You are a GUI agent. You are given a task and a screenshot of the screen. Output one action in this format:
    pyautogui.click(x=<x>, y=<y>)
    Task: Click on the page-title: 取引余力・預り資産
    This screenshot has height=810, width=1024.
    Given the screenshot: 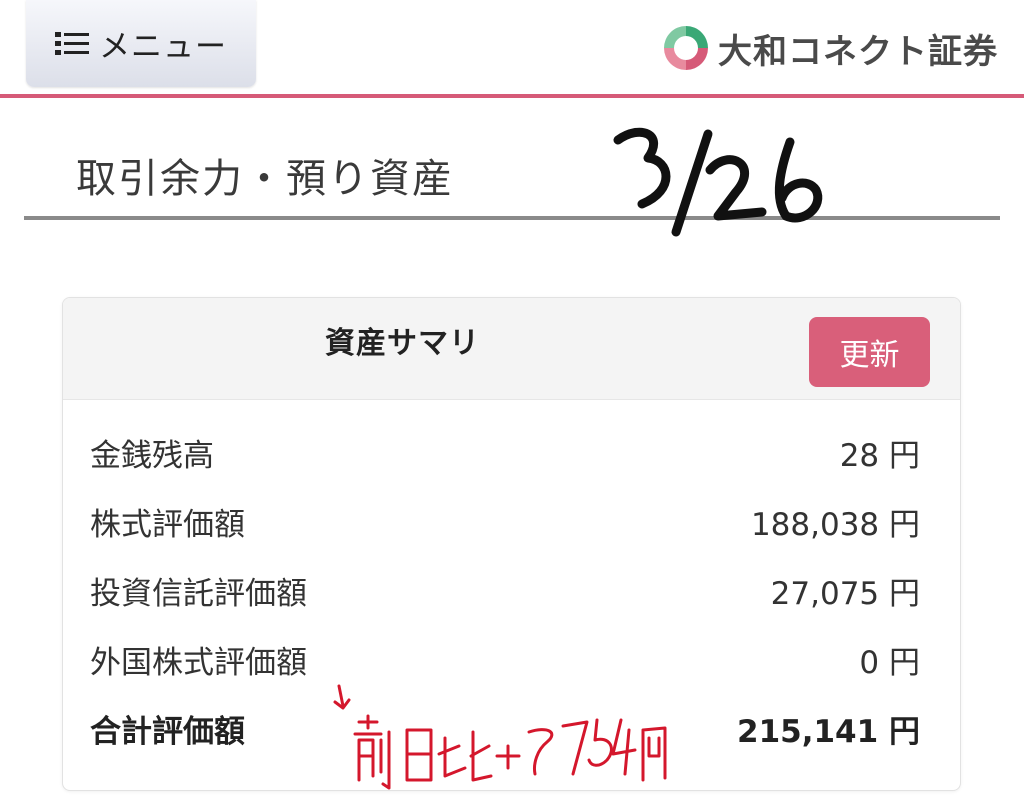 What is the action you would take?
    pyautogui.click(x=265, y=179)
    